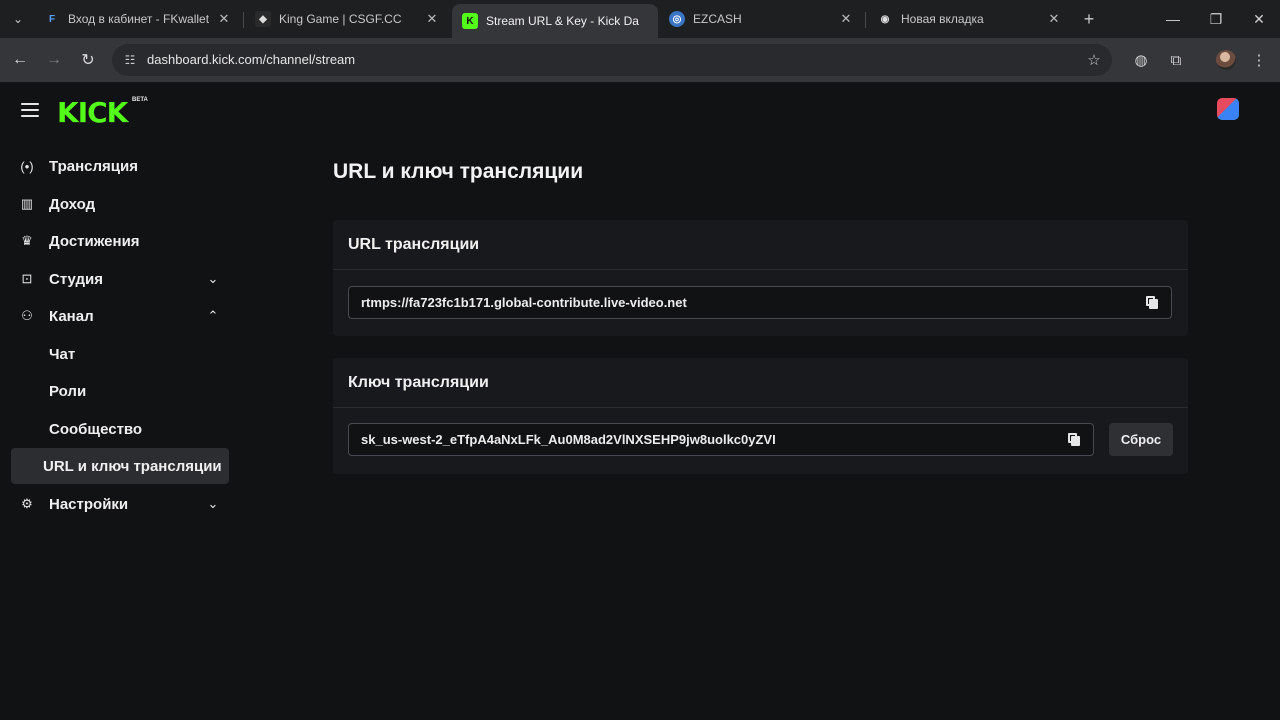  Describe the element at coordinates (27, 315) in the screenshot. I see `users-icon: ⚇` at that location.